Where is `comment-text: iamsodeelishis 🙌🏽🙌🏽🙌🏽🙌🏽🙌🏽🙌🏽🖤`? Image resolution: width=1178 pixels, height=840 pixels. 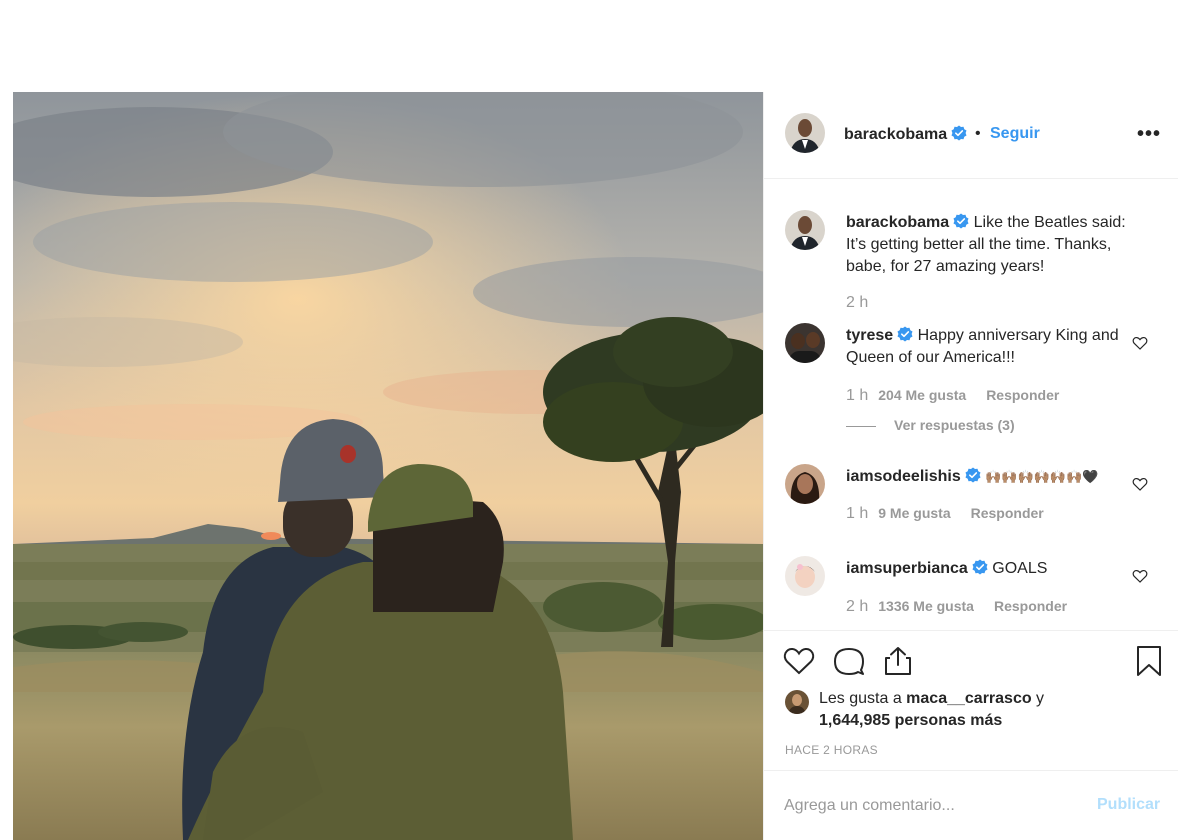 comment-text: iamsodeelishis 🙌🏽🙌🏽🙌🏽🙌🏽🙌🏽🙌🏽🖤 is located at coordinates (996, 477).